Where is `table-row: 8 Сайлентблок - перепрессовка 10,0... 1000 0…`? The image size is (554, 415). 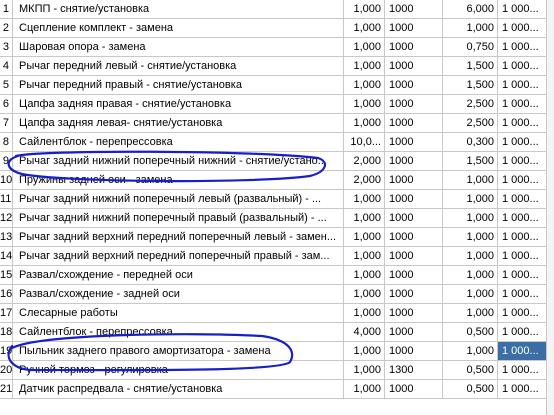 table-row: 8 Сайлентблок - перепрессовка 10,0... 1000 0… is located at coordinates (277, 142).